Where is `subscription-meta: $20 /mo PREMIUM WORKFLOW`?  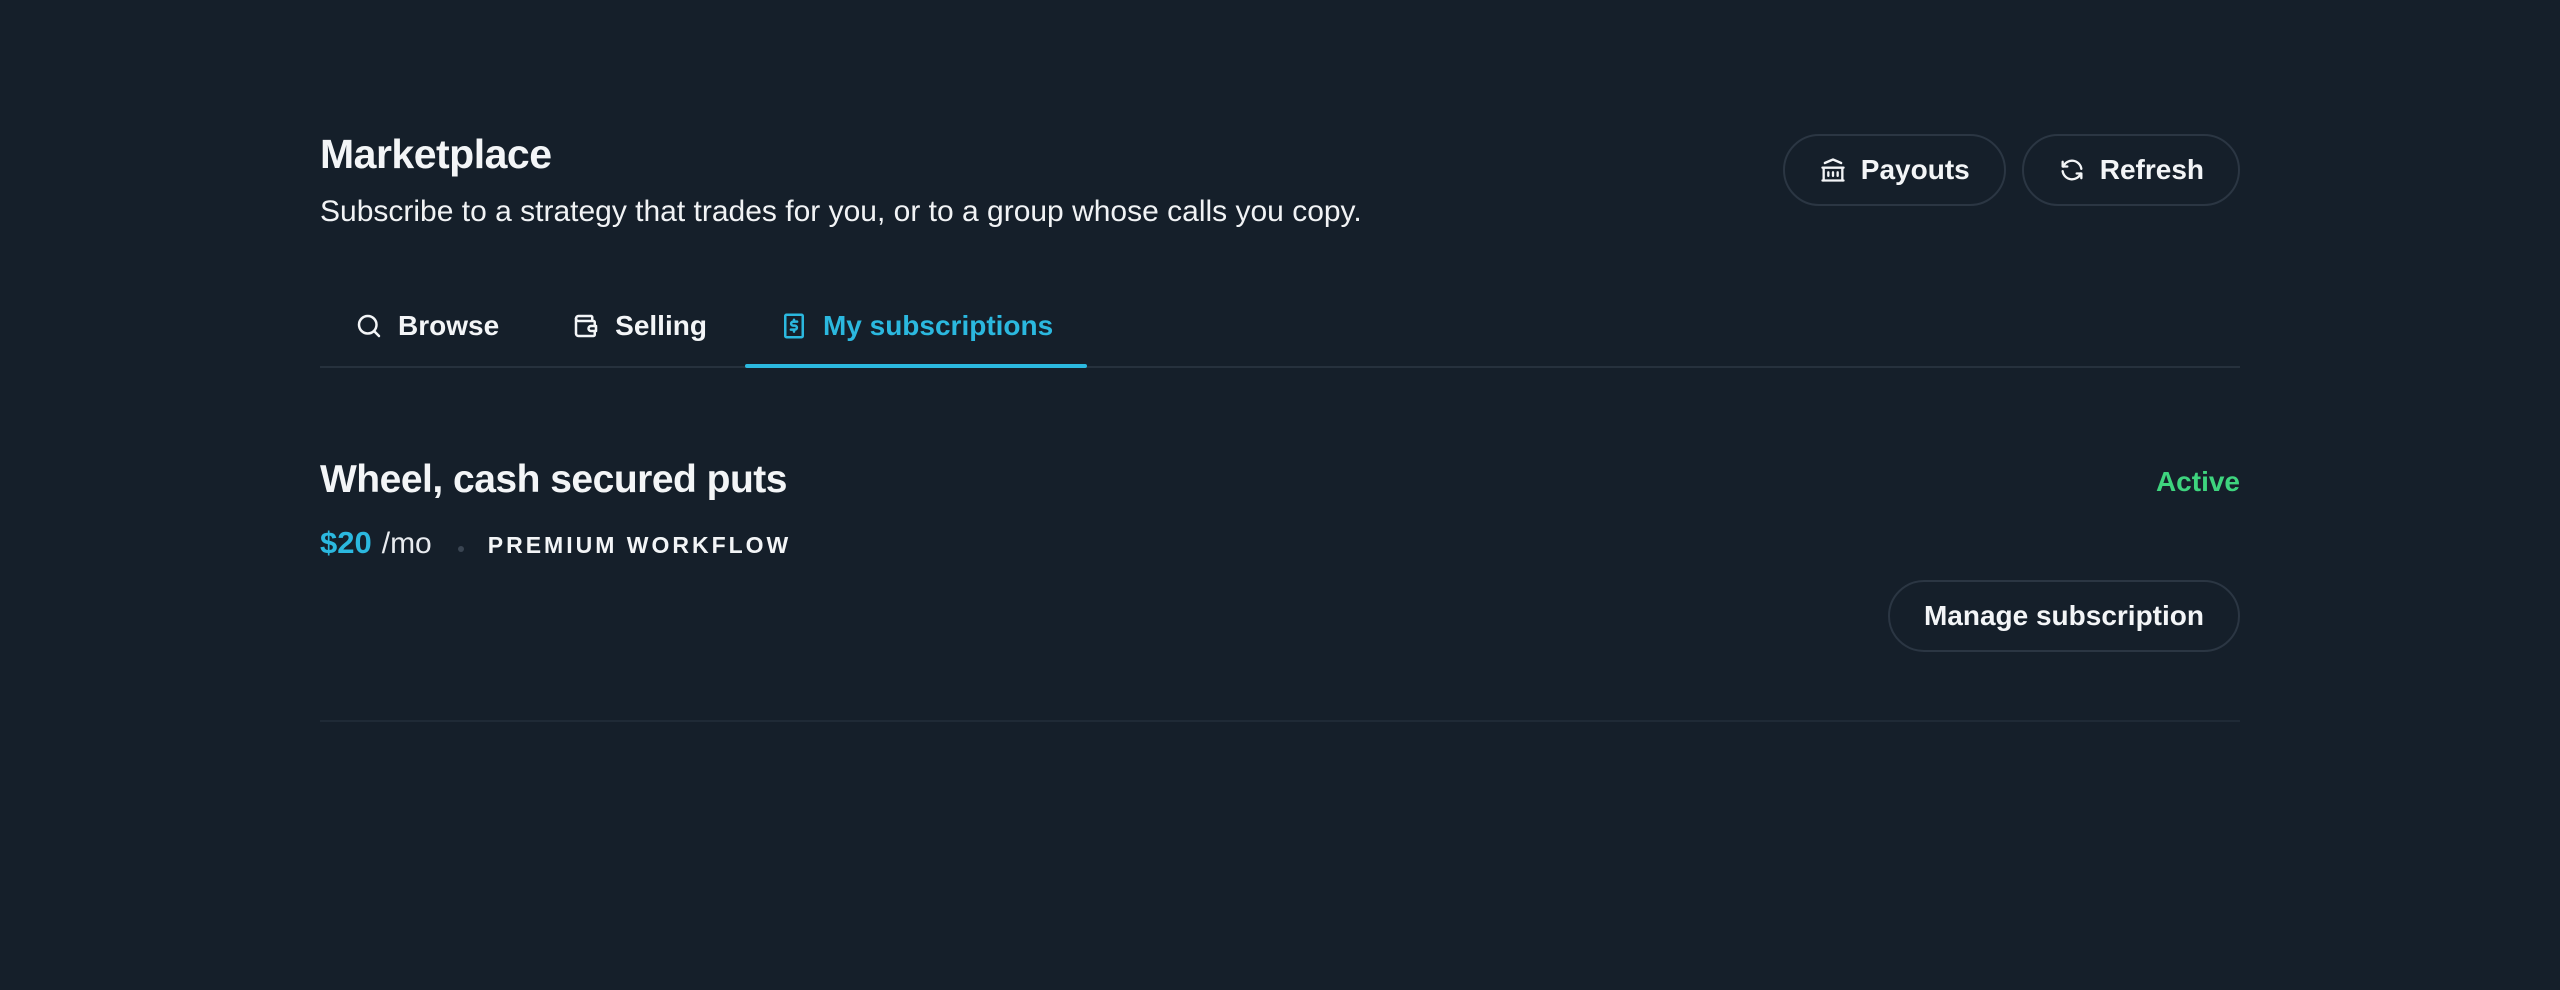 subscription-meta: $20 /mo PREMIUM WORKFLOW is located at coordinates (1280, 543).